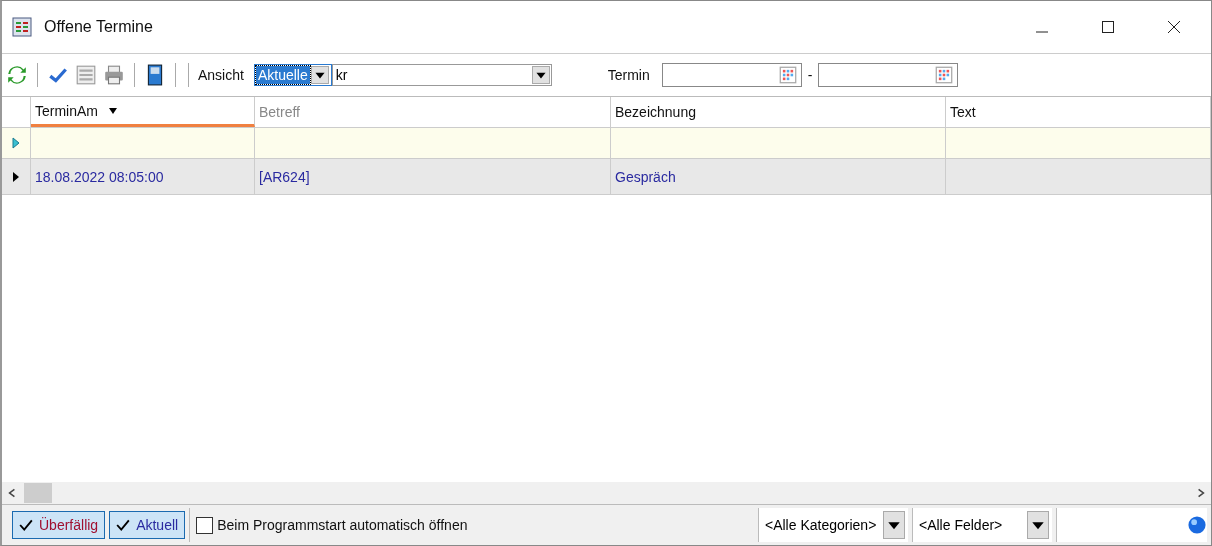 The image size is (1212, 546). I want to click on globe-icon, so click(1197, 525).